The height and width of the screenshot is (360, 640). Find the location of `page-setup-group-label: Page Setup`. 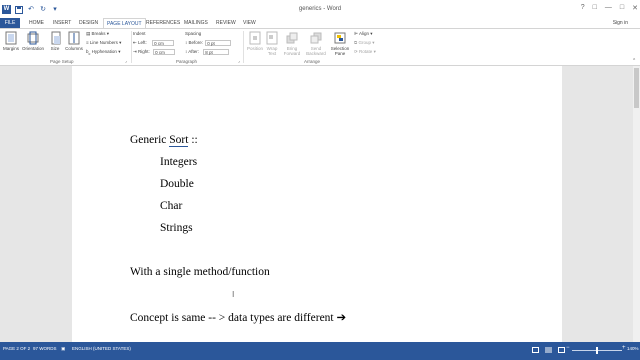

page-setup-group-label: Page Setup is located at coordinates (62, 61).